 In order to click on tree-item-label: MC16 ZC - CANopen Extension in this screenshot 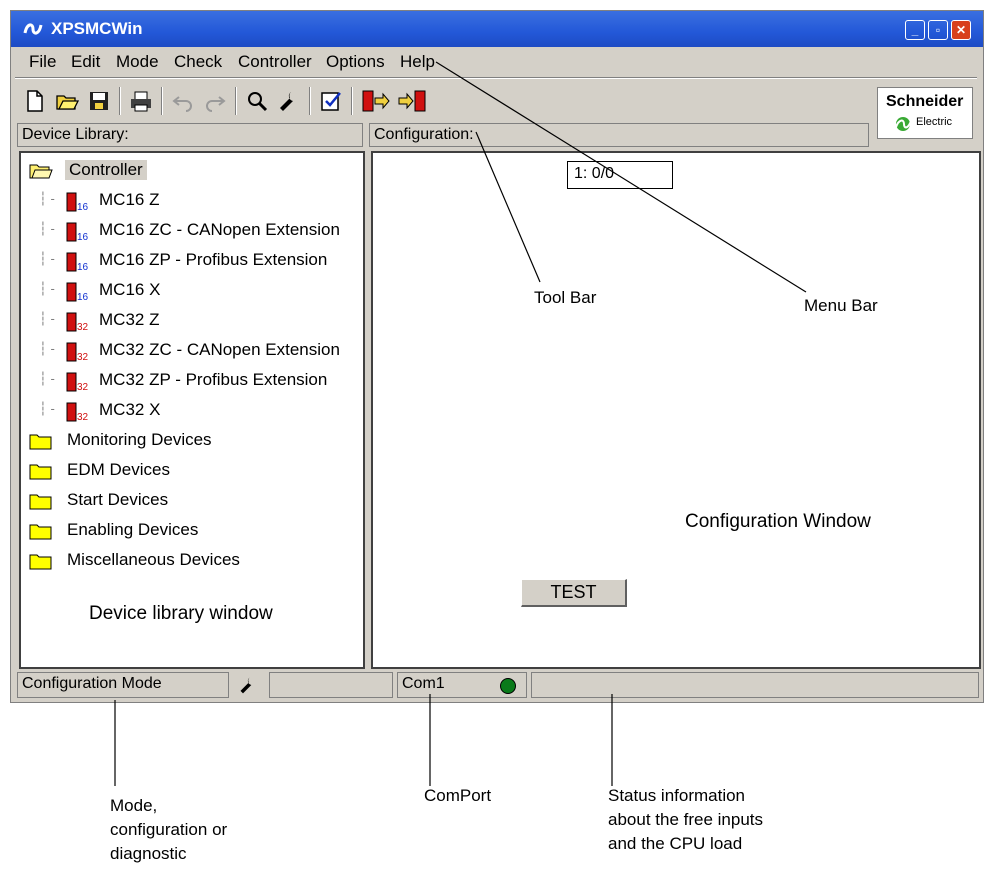, I will do `click(219, 229)`.